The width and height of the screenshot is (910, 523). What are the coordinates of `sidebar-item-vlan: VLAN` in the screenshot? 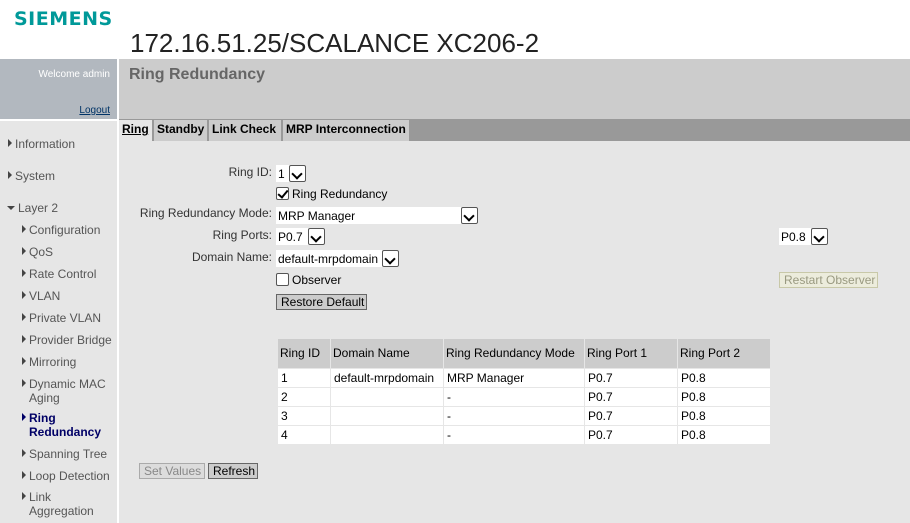 It's located at (41, 296).